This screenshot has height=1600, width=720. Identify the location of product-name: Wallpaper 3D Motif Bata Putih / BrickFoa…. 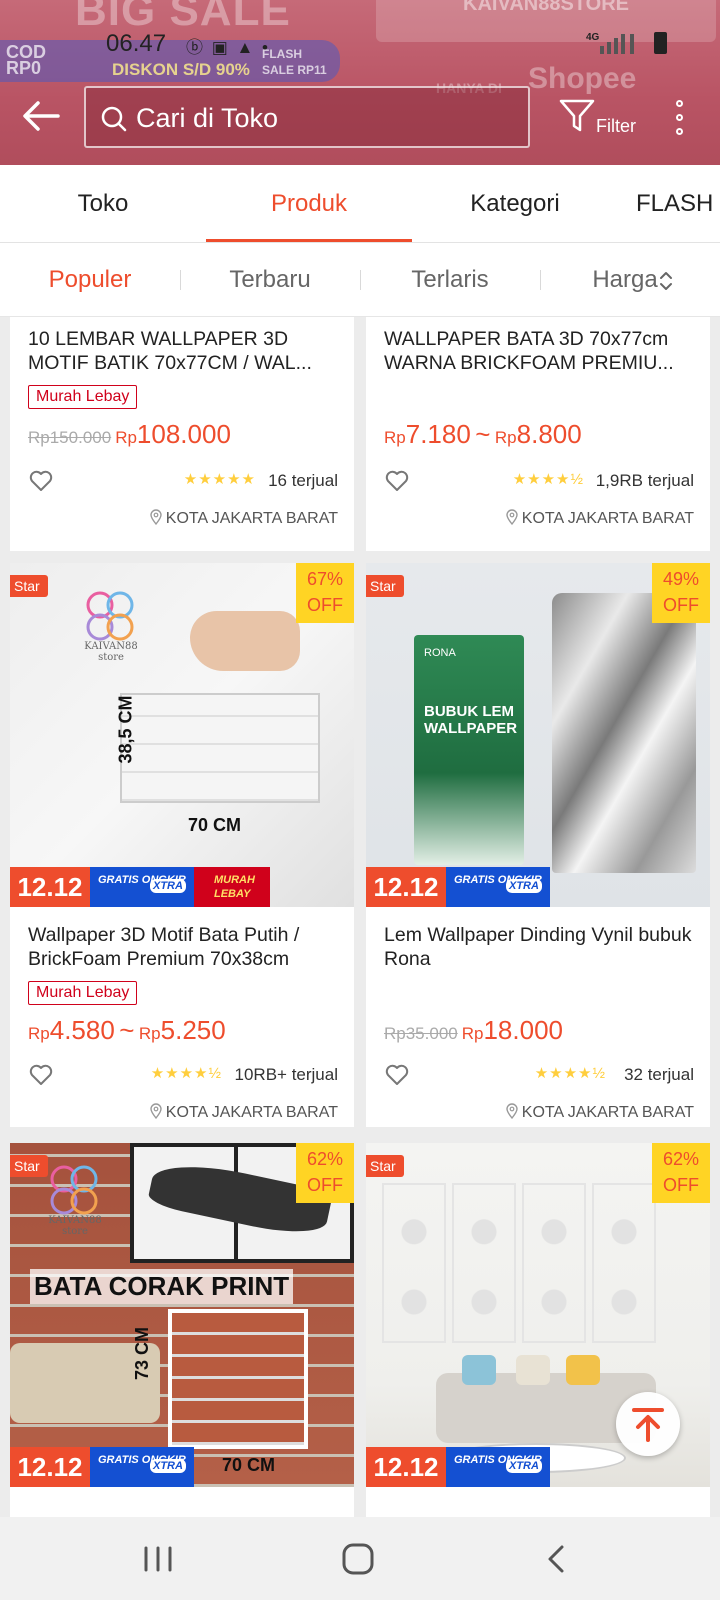
(164, 947).